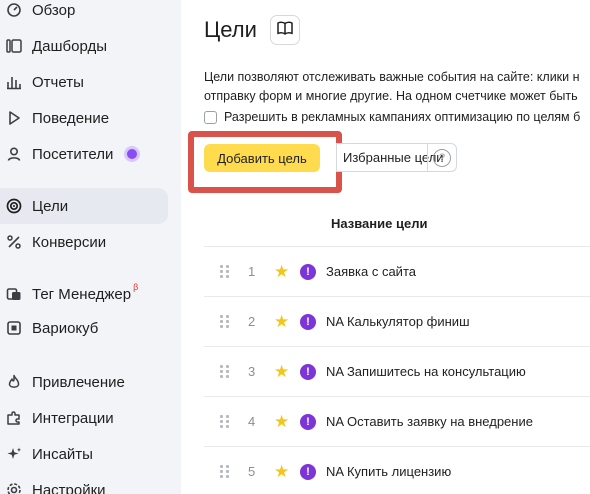 The height and width of the screenshot is (494, 590). What do you see at coordinates (262, 158) in the screenshot?
I see `add-goal-button: Добавить цель` at bounding box center [262, 158].